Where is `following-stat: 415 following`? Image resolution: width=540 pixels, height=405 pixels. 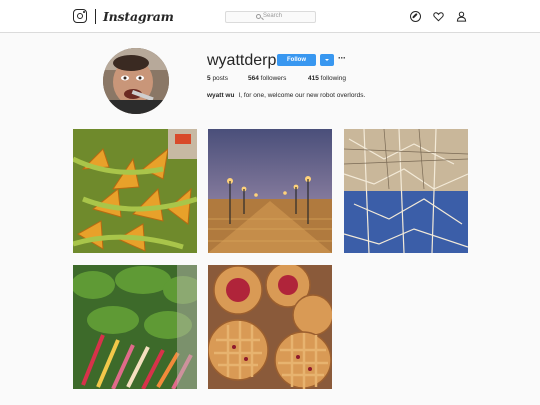
following-stat: 415 following is located at coordinates (327, 78).